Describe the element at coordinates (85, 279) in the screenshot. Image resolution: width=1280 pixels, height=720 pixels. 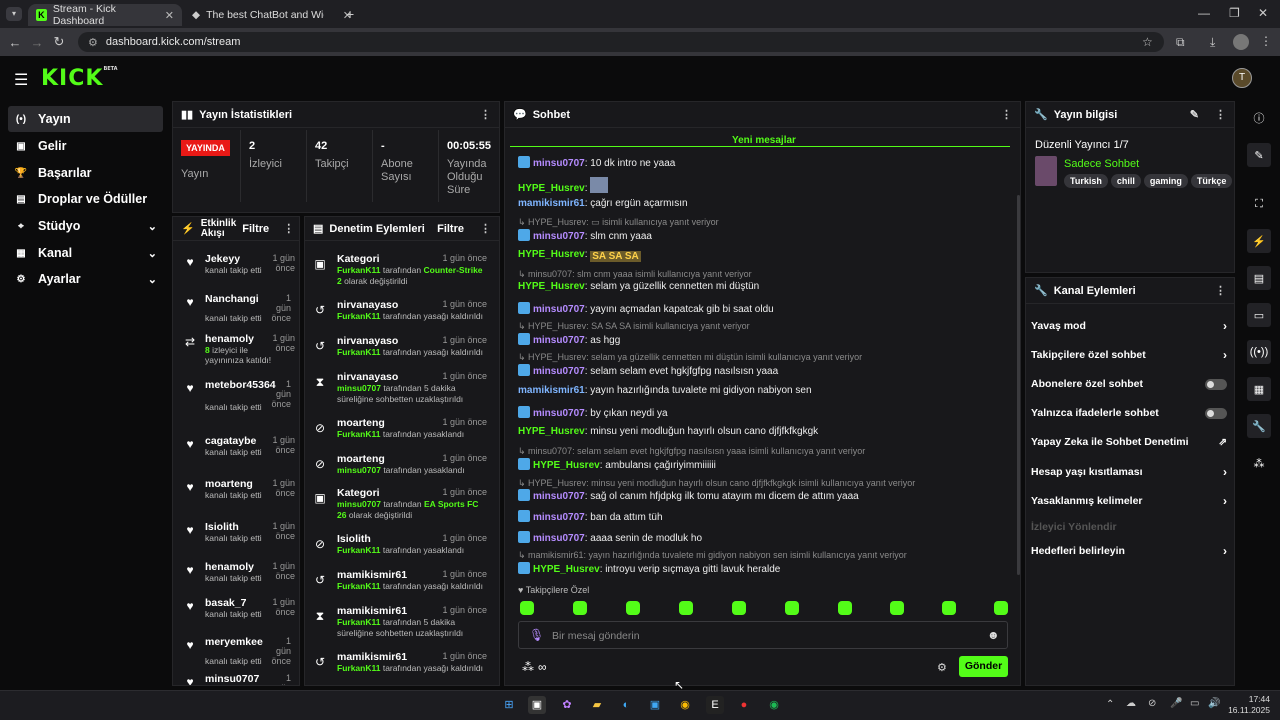
I see `sidebar-item: ⚙ Ayarlar ⌄` at that location.